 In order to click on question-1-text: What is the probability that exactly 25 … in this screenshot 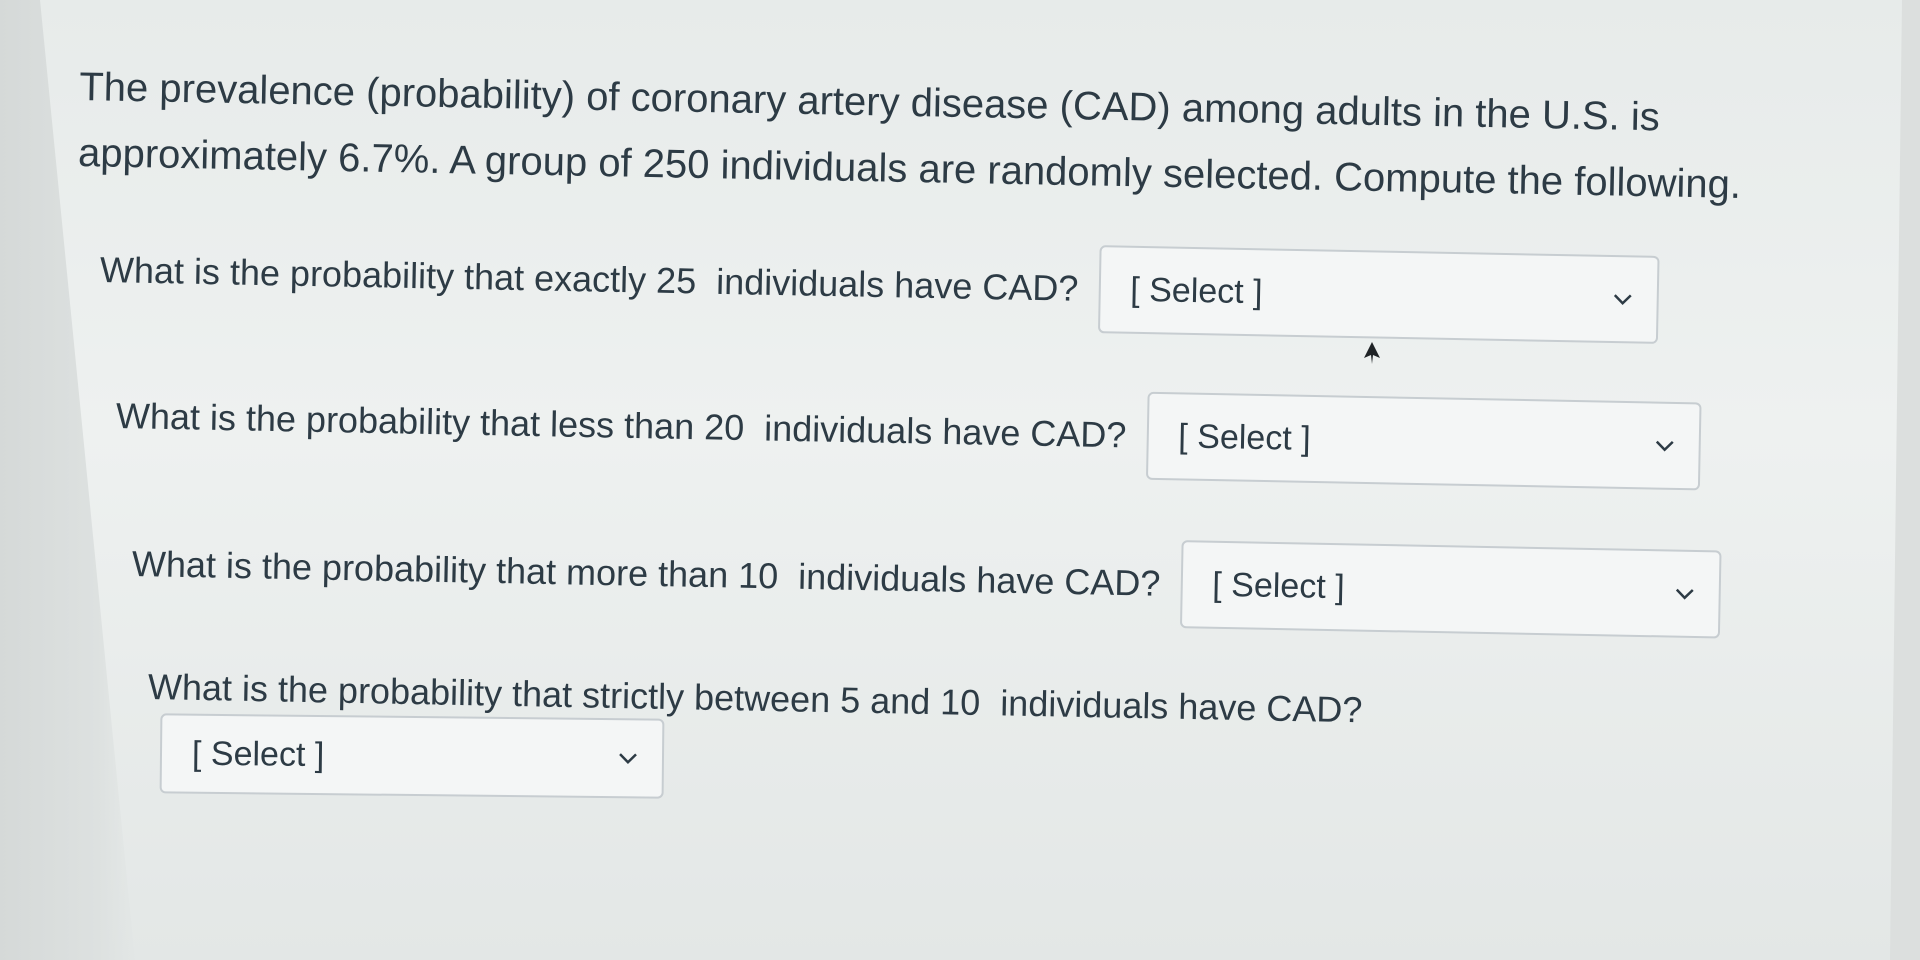, I will do `click(589, 279)`.